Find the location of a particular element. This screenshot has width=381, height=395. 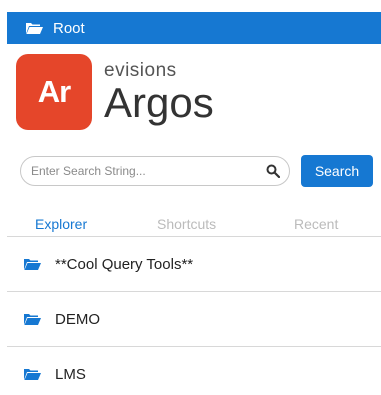

breadcrumb-root: Root is located at coordinates (194, 28).